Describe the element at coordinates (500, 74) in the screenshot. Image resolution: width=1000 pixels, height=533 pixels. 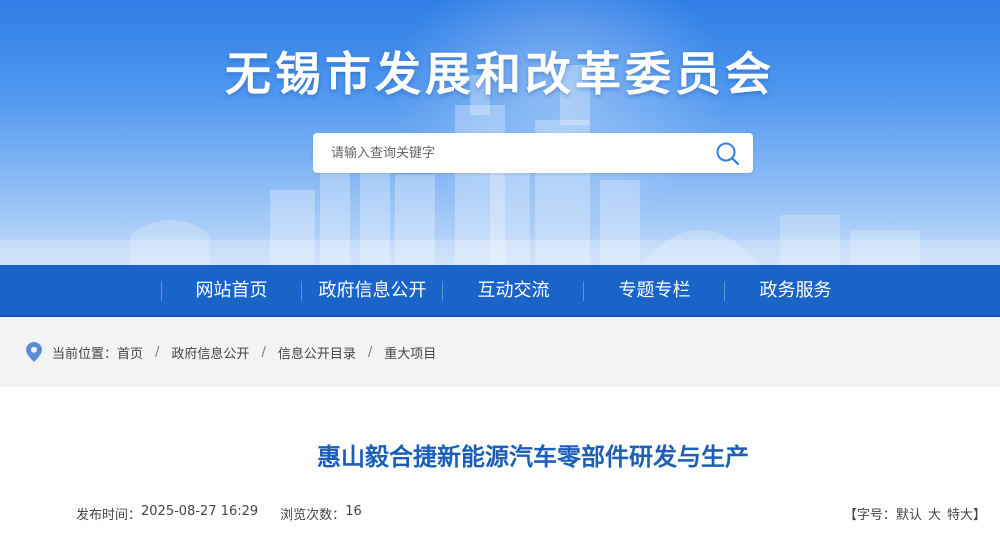
I see `site-title: 无锡市发展和改革委员会` at that location.